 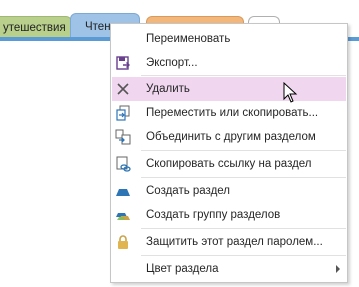 What do you see at coordinates (338, 269) in the screenshot?
I see `submenu-arrow-icon` at bounding box center [338, 269].